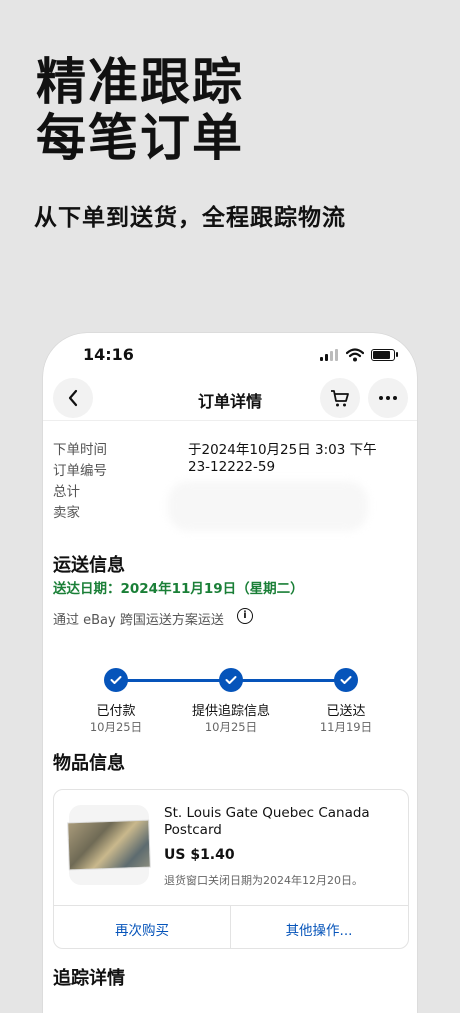  I want to click on header-divider, so click(230, 420).